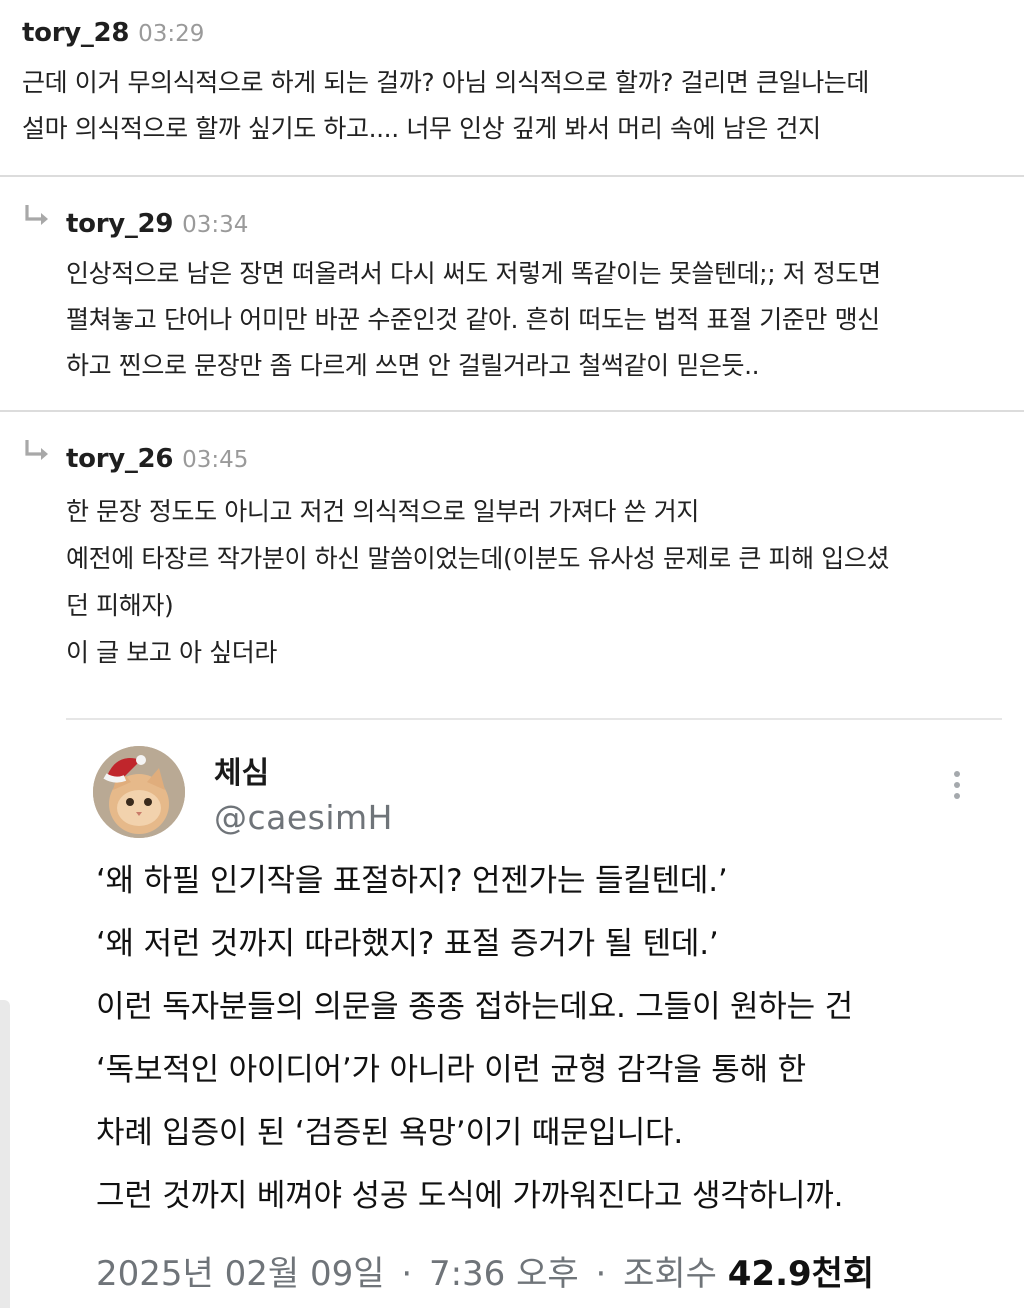 Image resolution: width=1024 pixels, height=1308 pixels. Describe the element at coordinates (382, 511) in the screenshot. I see `comment-text-line: 한 문장 정도도 아니고 저건 의식적으로 일부러 가져다 쓴 거지` at that location.